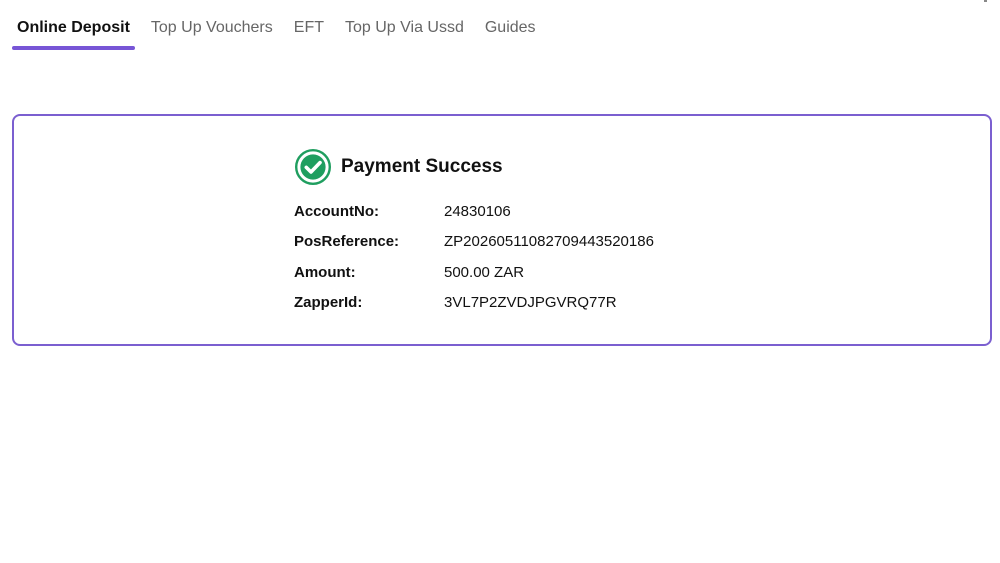  I want to click on corner-mark, so click(985, 1).